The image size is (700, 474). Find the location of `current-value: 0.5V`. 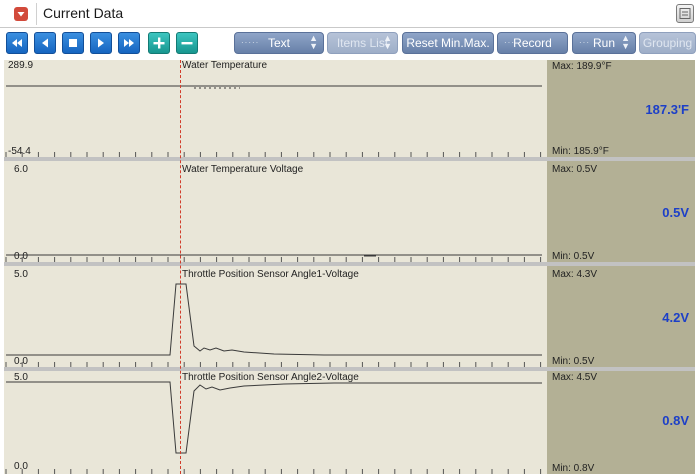

current-value: 0.5V is located at coordinates (675, 212).